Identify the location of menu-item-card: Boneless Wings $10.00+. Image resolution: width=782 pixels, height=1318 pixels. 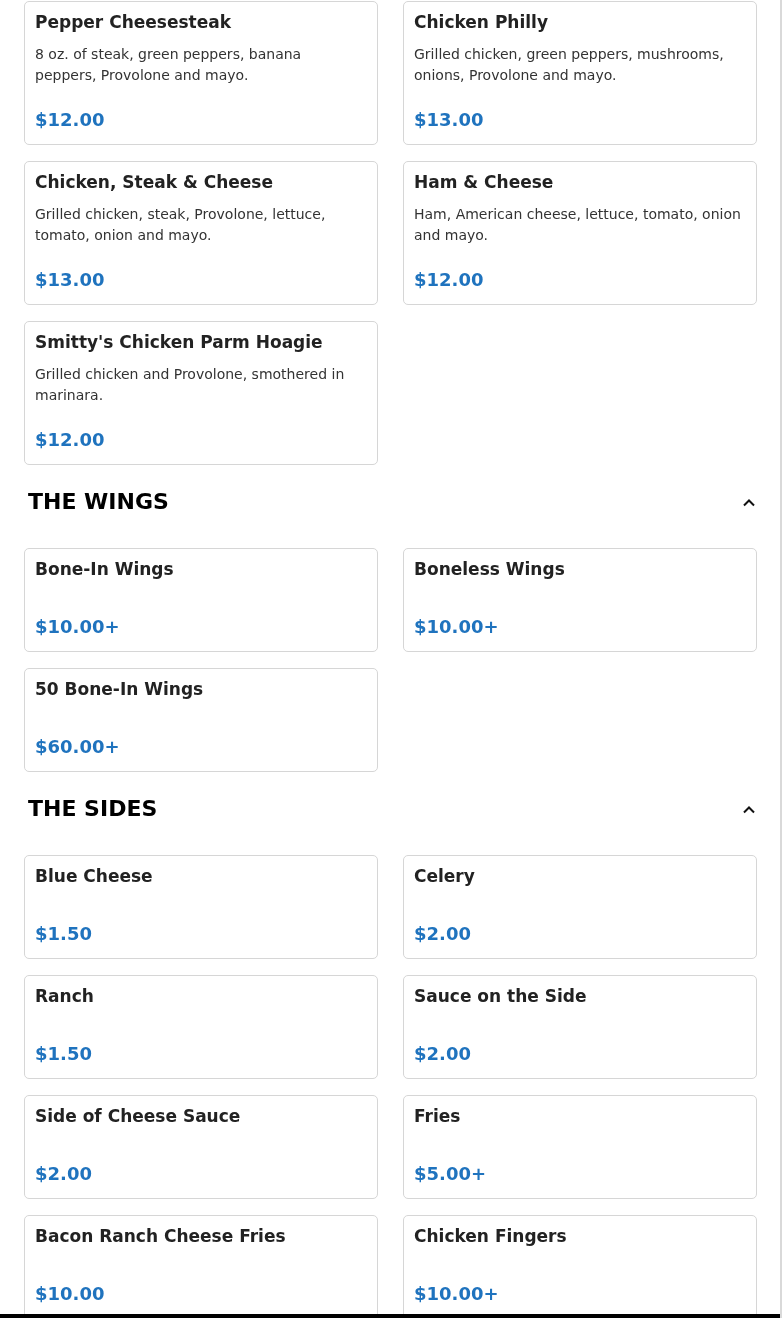
(580, 600).